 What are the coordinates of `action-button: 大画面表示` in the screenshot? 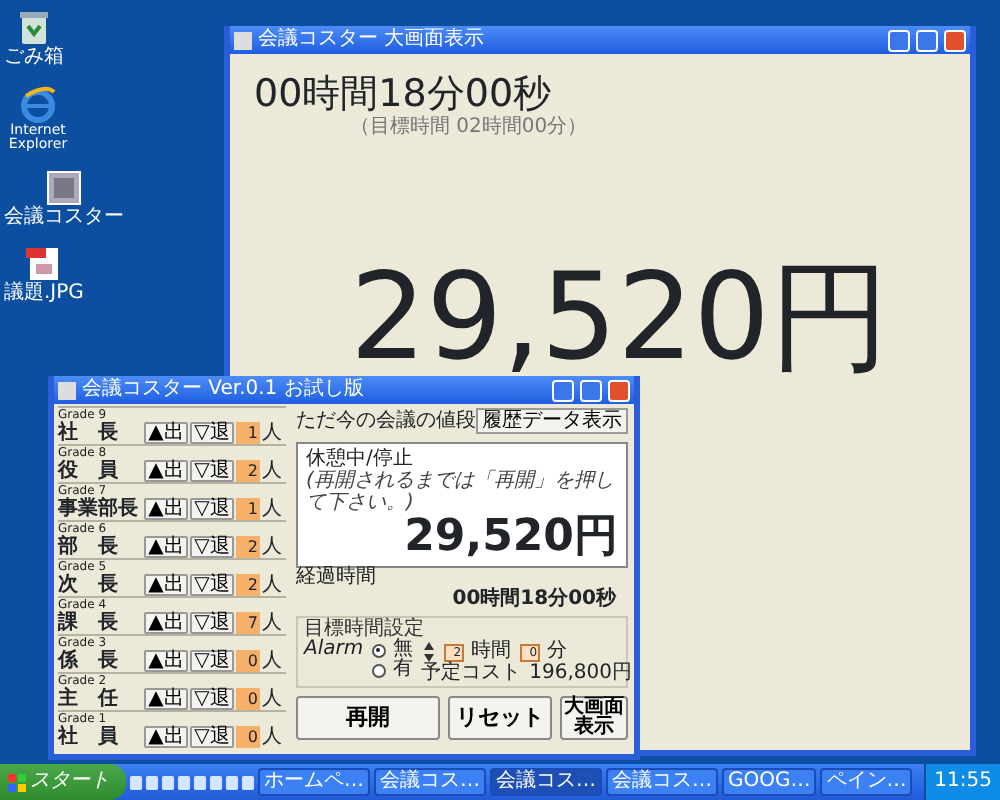 It's located at (594, 718).